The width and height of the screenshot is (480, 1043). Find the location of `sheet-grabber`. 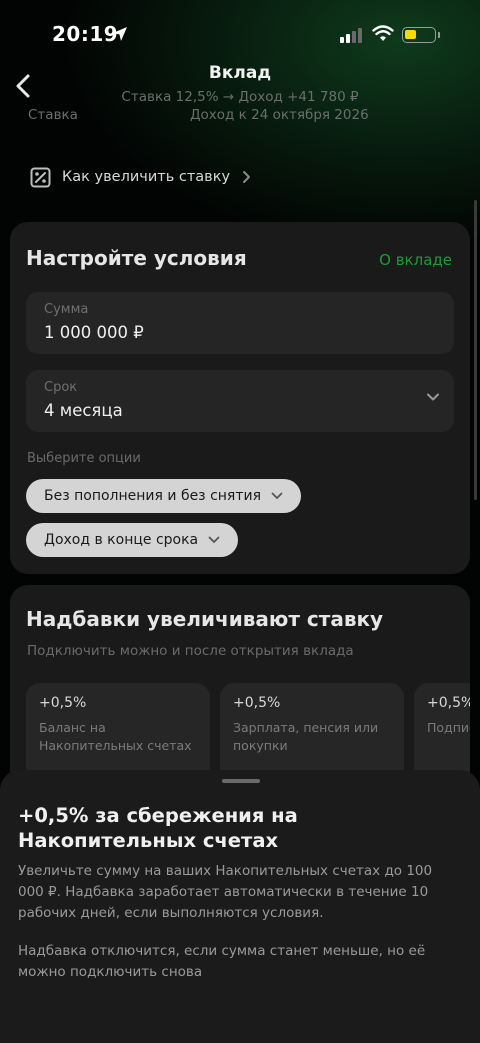

sheet-grabber is located at coordinates (241, 781).